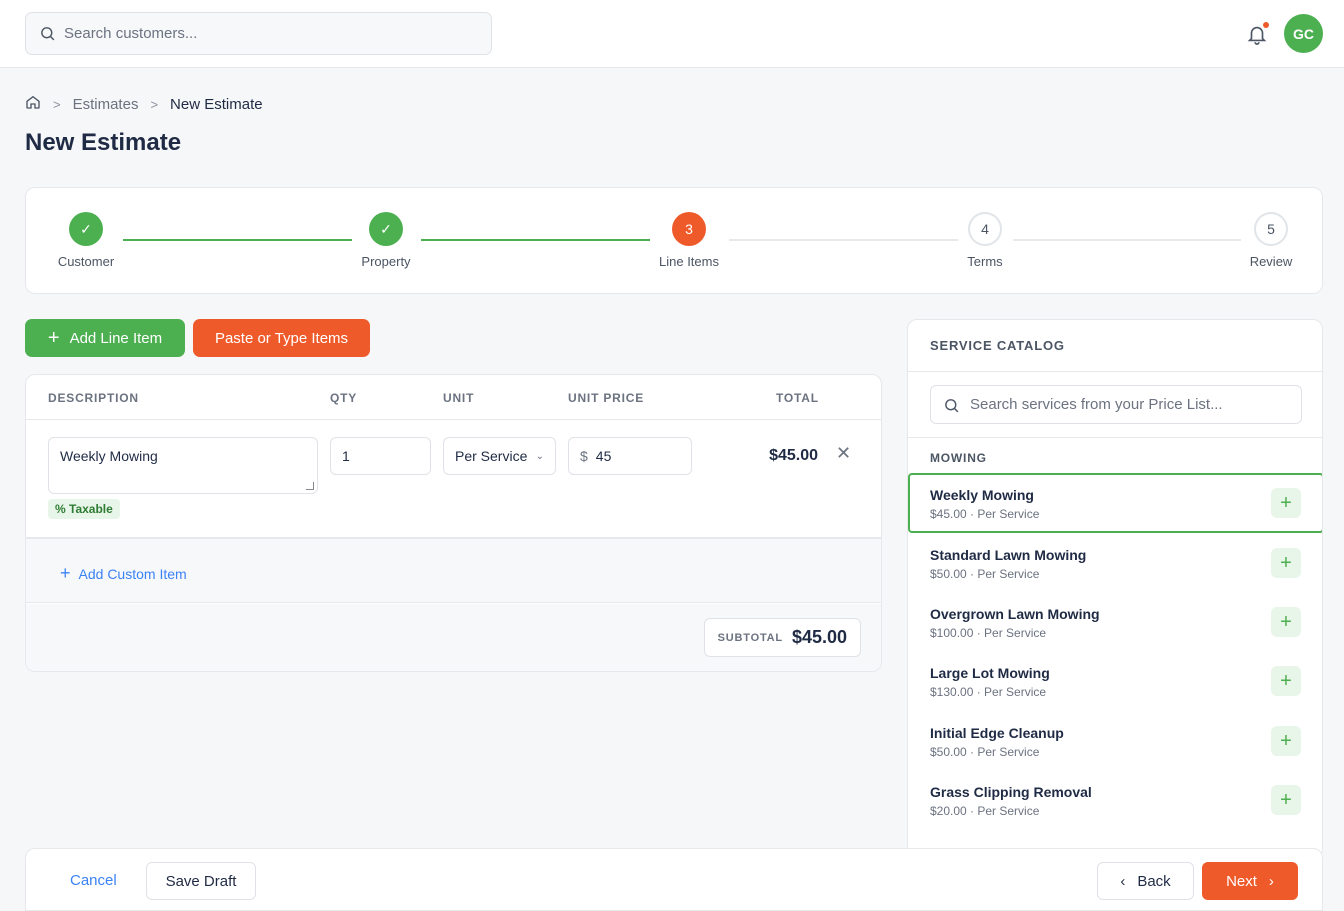  I want to click on step-property: ✓ Property, so click(386, 240).